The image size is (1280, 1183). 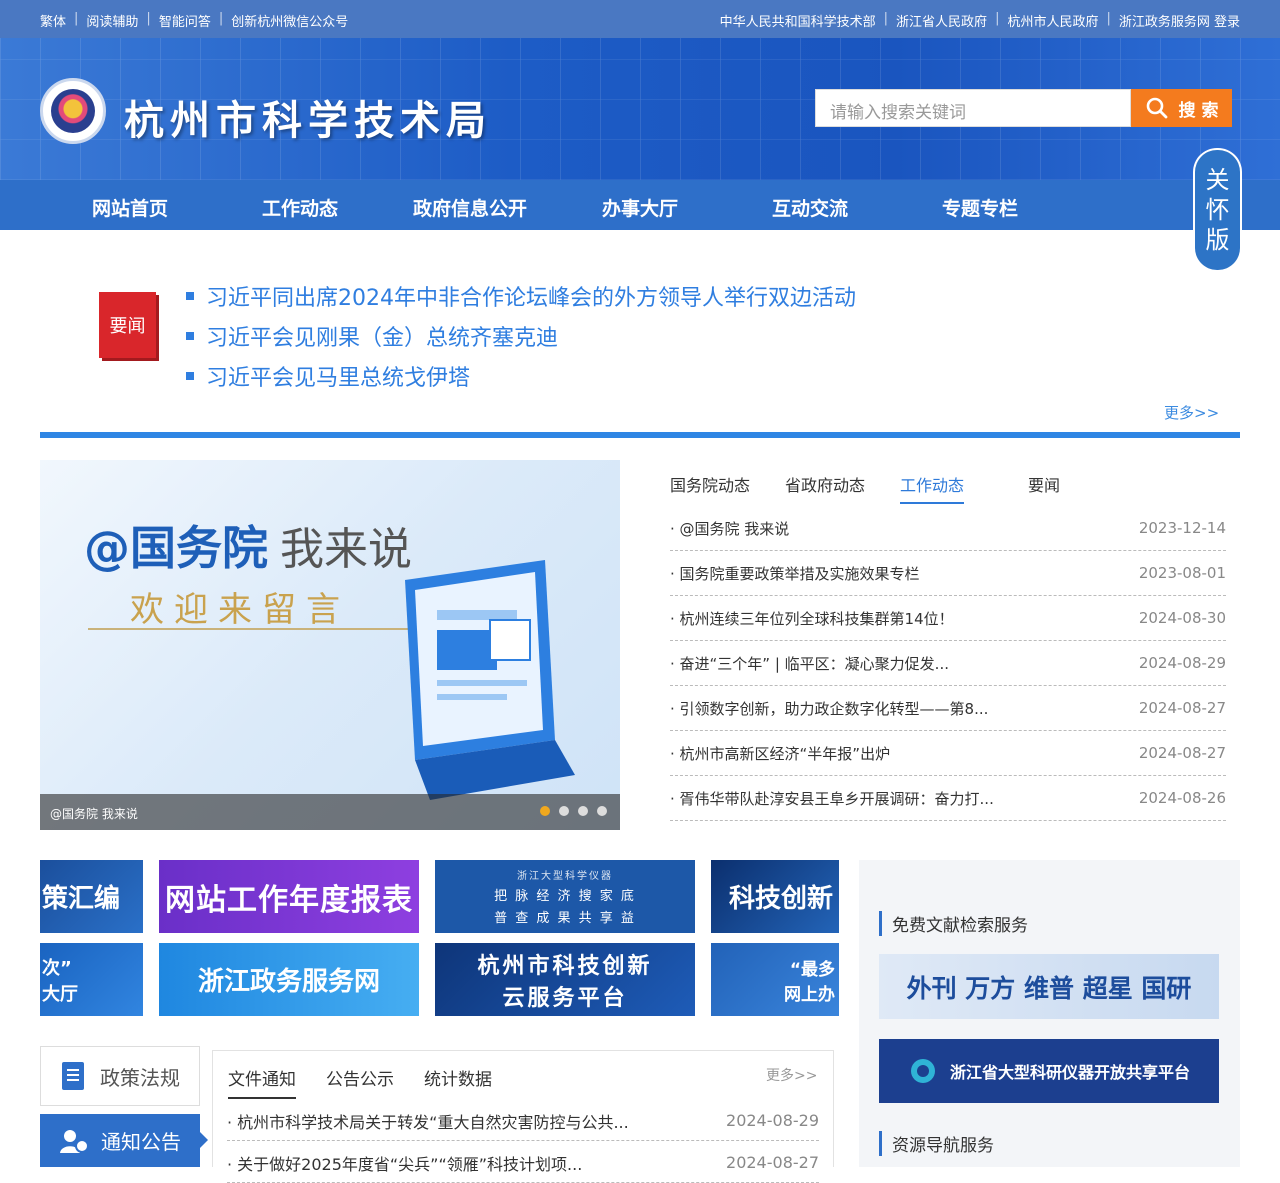 I want to click on utility-links-left: 繁体 | 阅读辅助 | 智能问答 | 创新杭州微信公众号, so click(x=194, y=20).